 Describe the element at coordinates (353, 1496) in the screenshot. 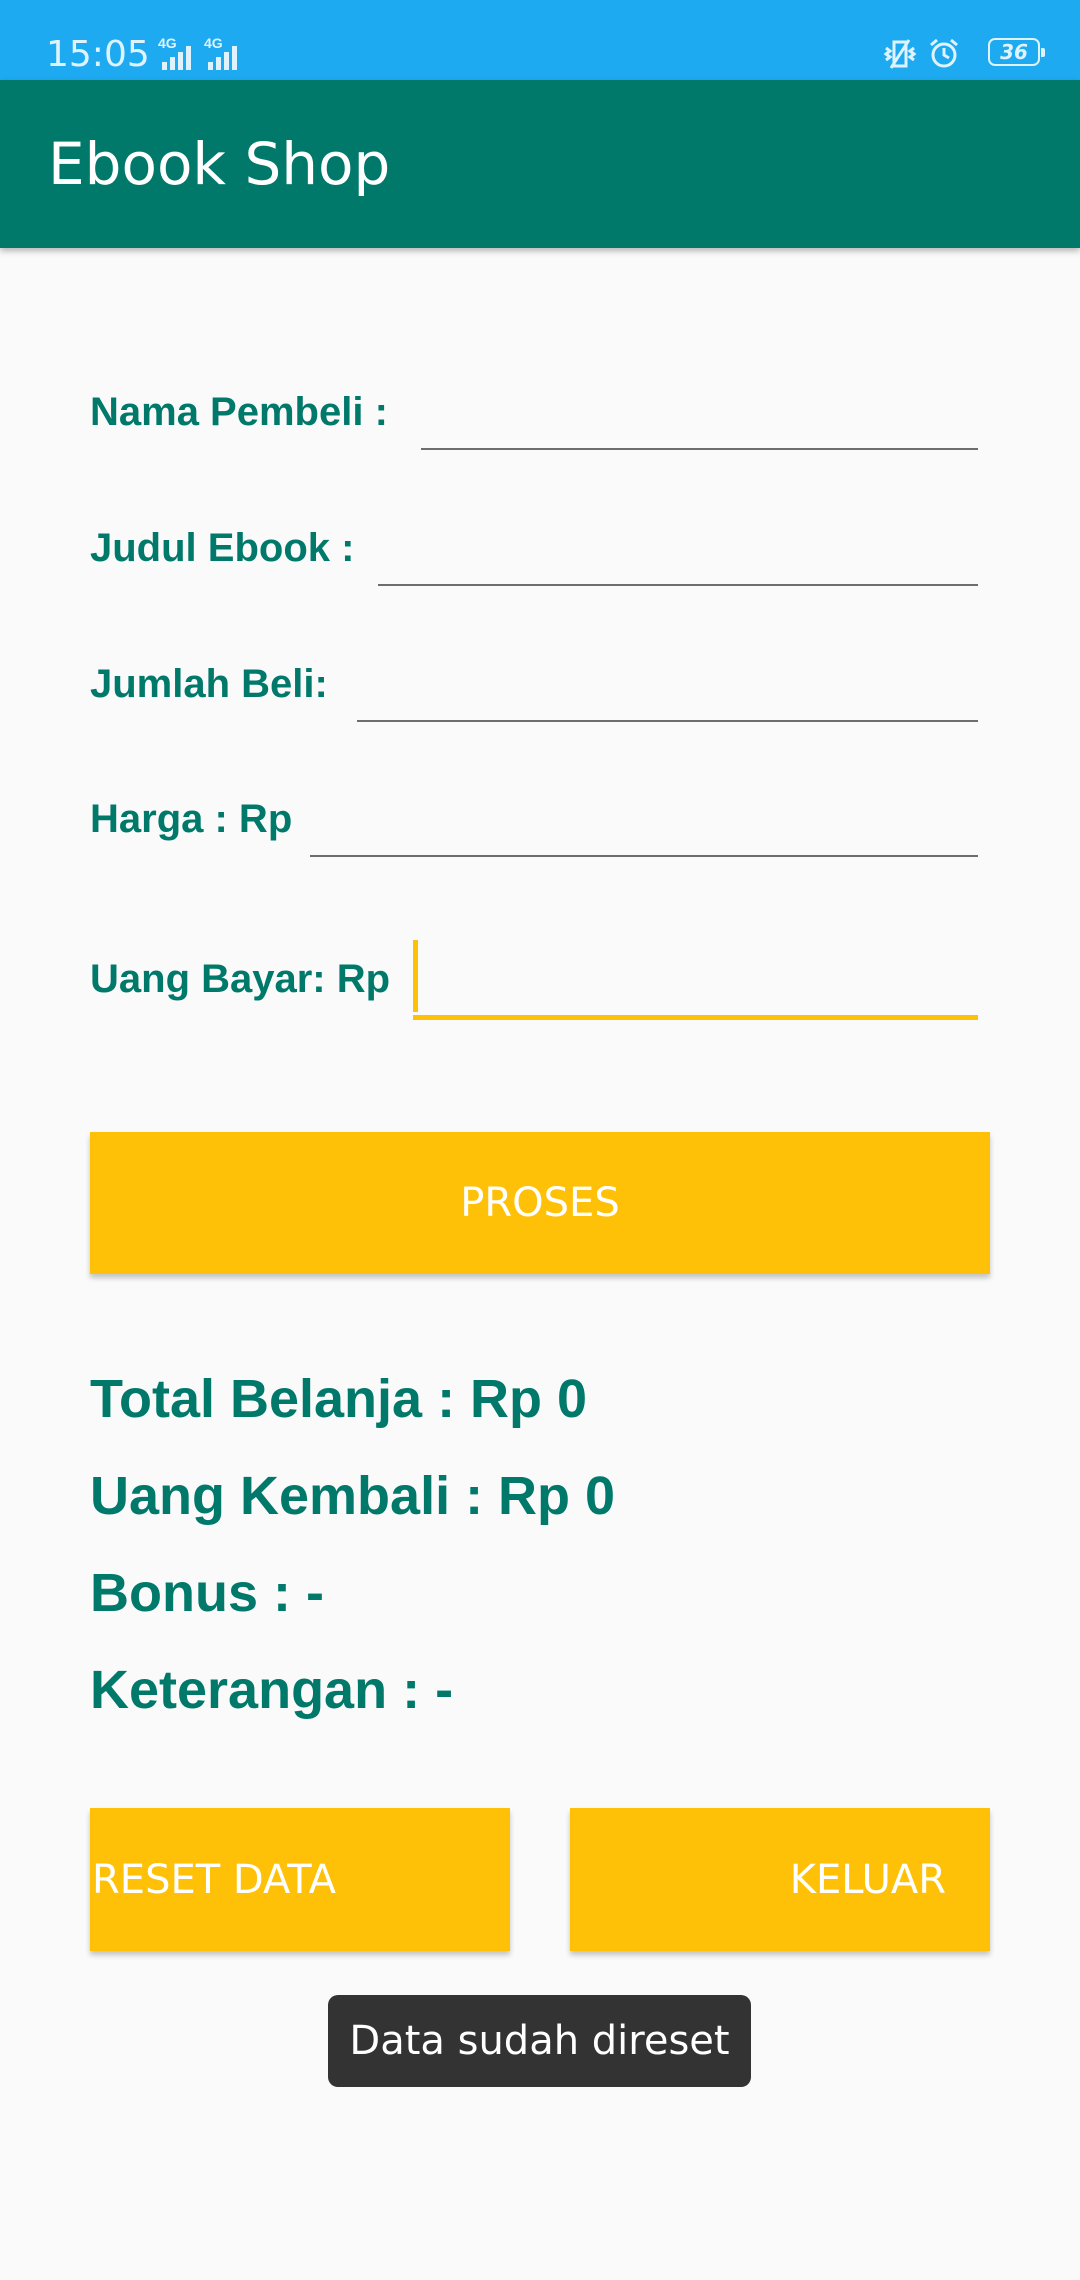

I see `uang-kembali-text: Uang Kembali : Rp 0` at that location.